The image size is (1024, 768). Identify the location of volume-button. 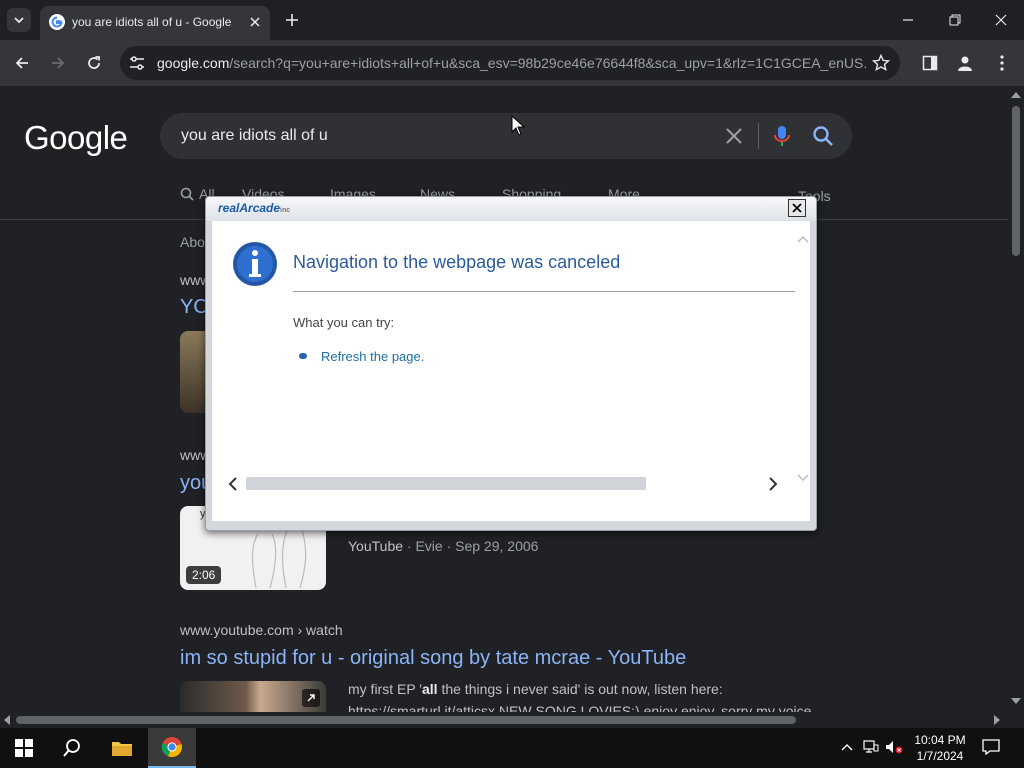
(894, 747).